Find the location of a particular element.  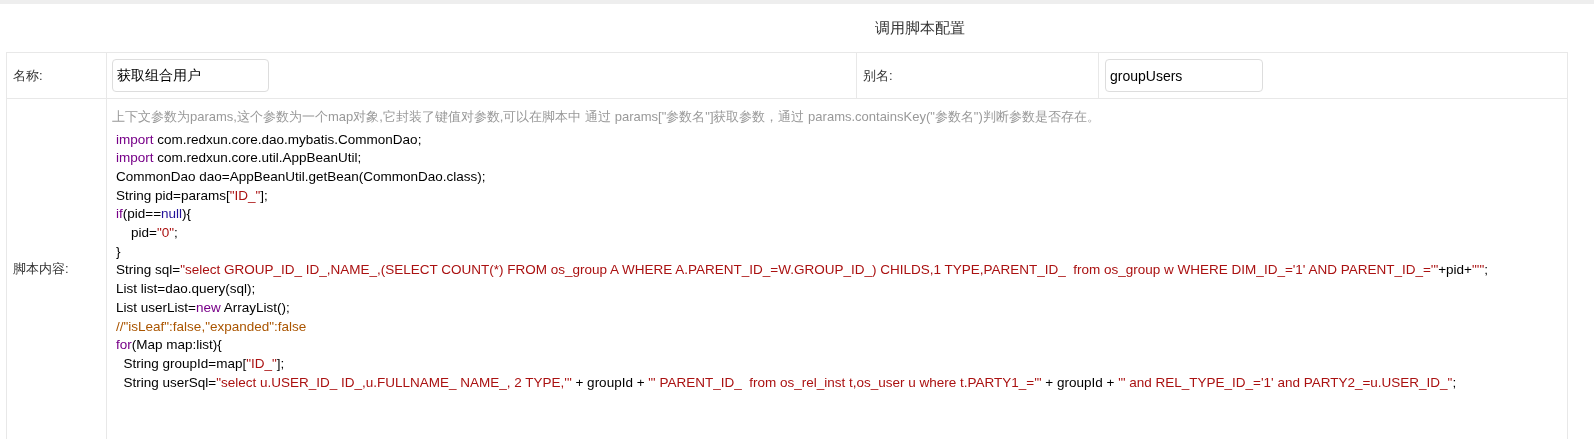

field-label: 别名: is located at coordinates (878, 75).